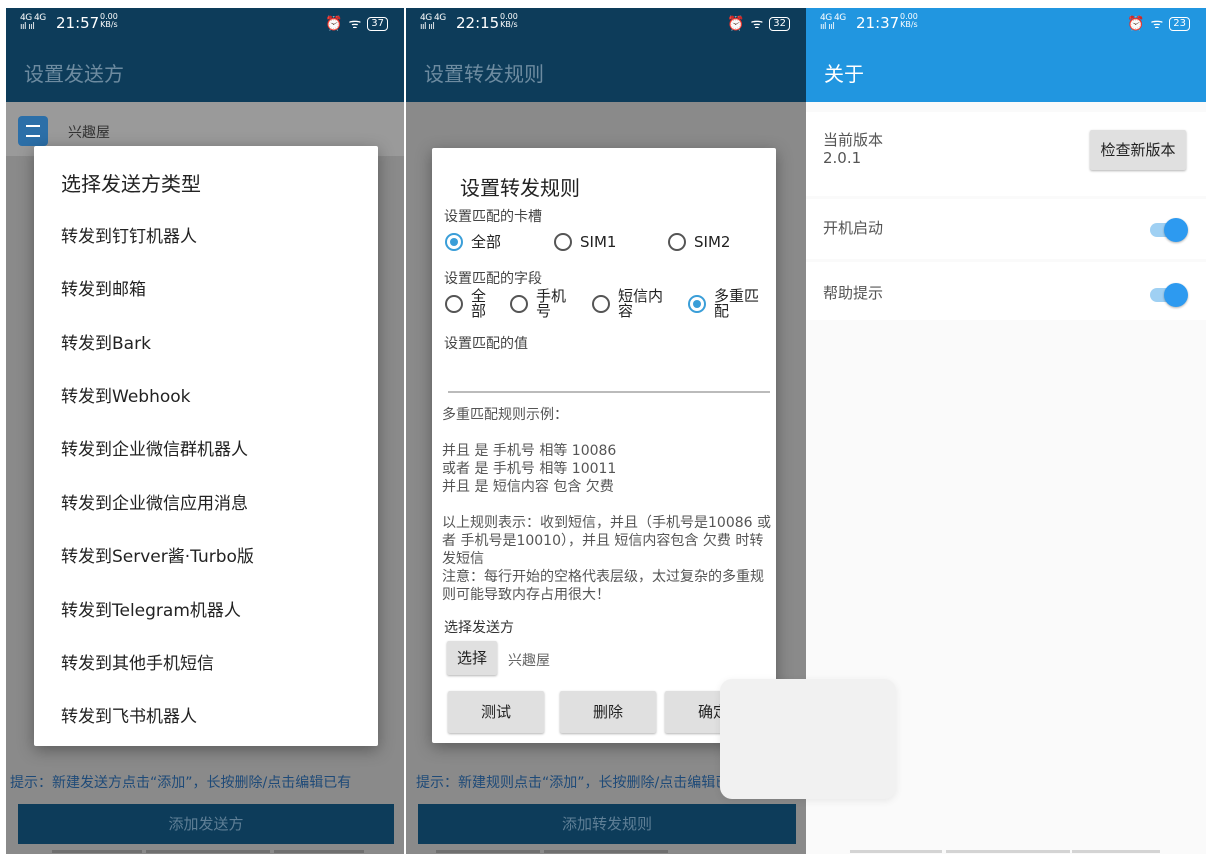 This screenshot has width=1214, height=862. Describe the element at coordinates (609, 392) in the screenshot. I see `match-value-input` at that location.